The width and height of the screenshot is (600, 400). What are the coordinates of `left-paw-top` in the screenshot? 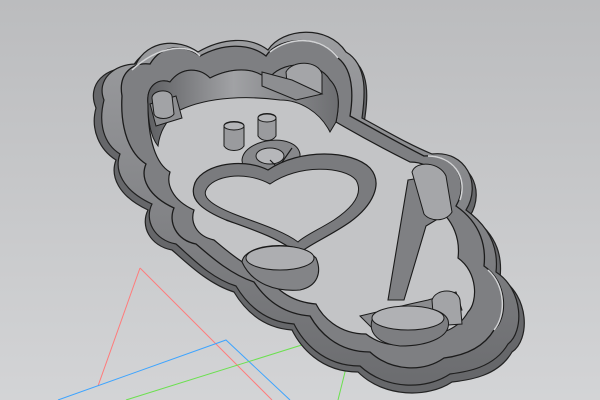 It's located at (280, 258).